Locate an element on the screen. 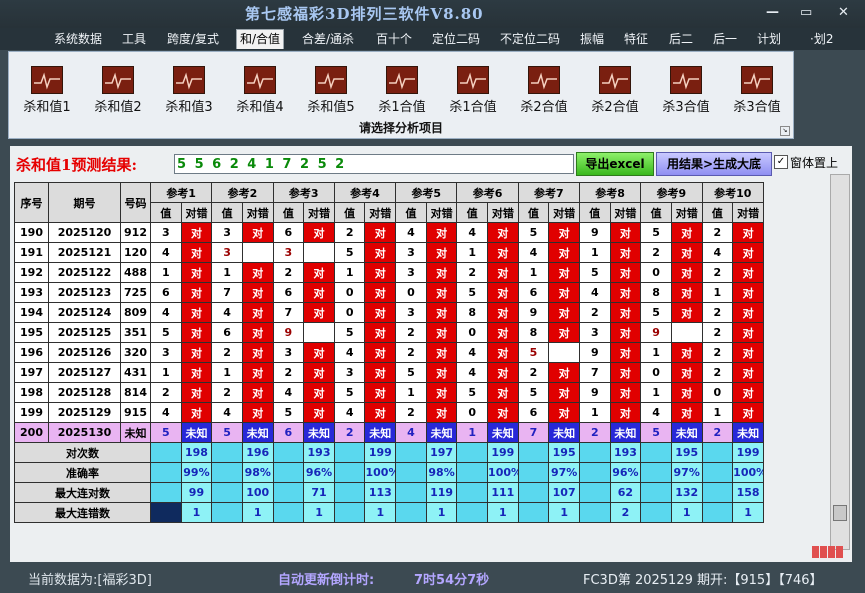  menu-item-unfixed-two: 不定位二码 is located at coordinates (530, 39).